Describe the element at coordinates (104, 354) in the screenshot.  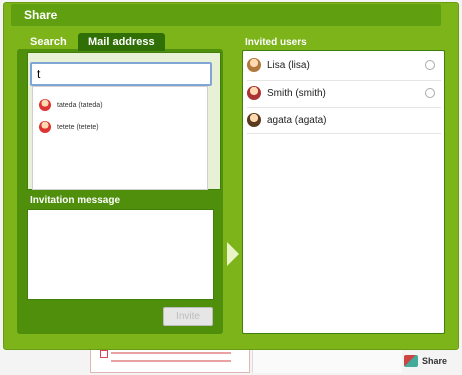
I see `background-icon` at that location.